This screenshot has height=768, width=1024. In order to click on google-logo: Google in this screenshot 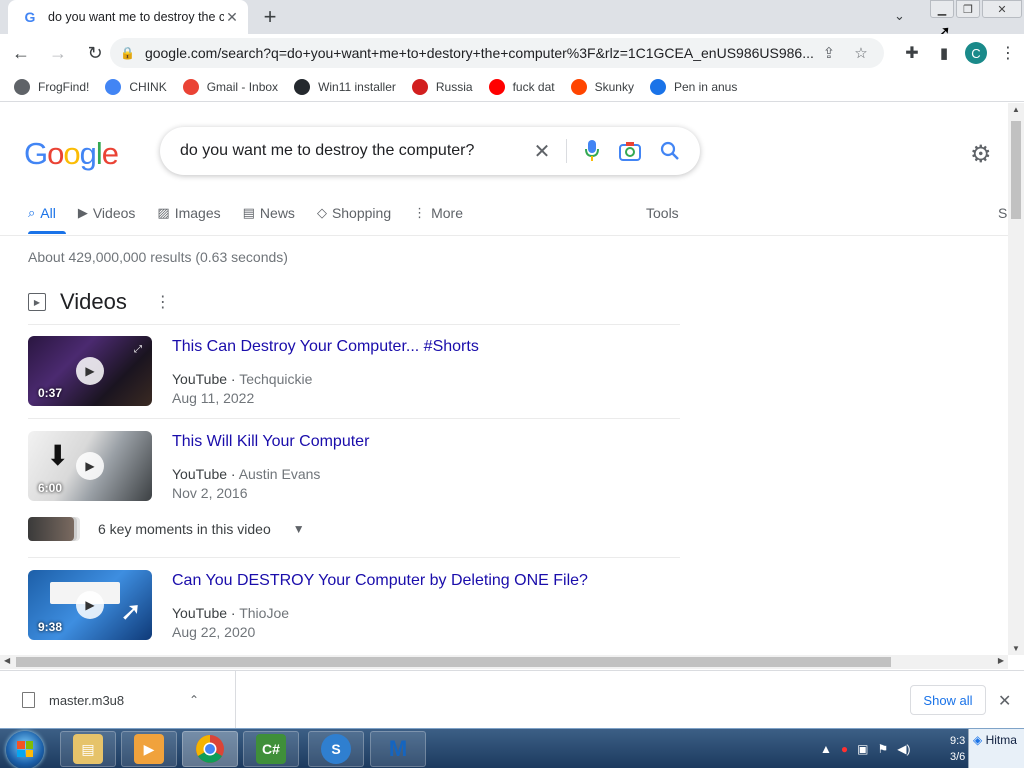, I will do `click(71, 154)`.